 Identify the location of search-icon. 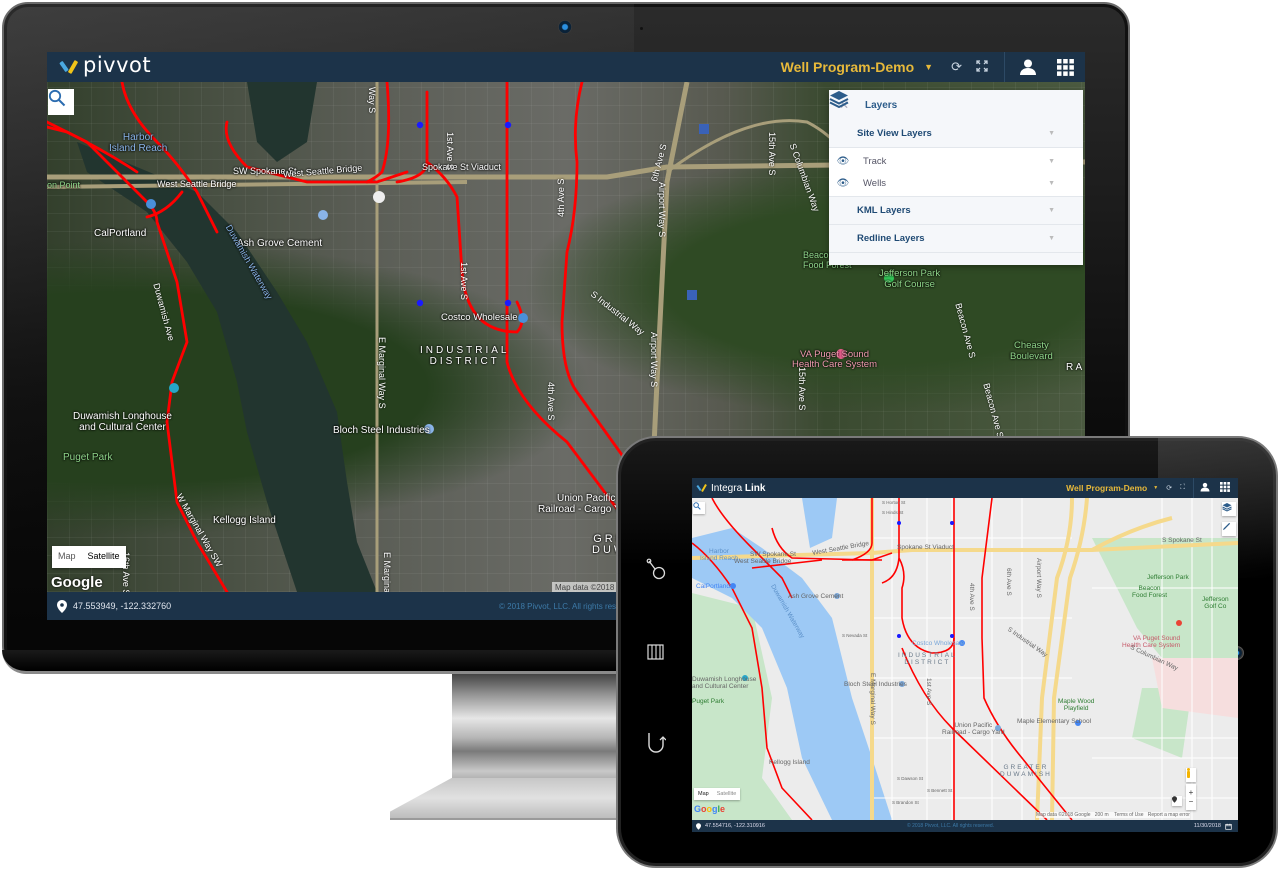
(697, 506).